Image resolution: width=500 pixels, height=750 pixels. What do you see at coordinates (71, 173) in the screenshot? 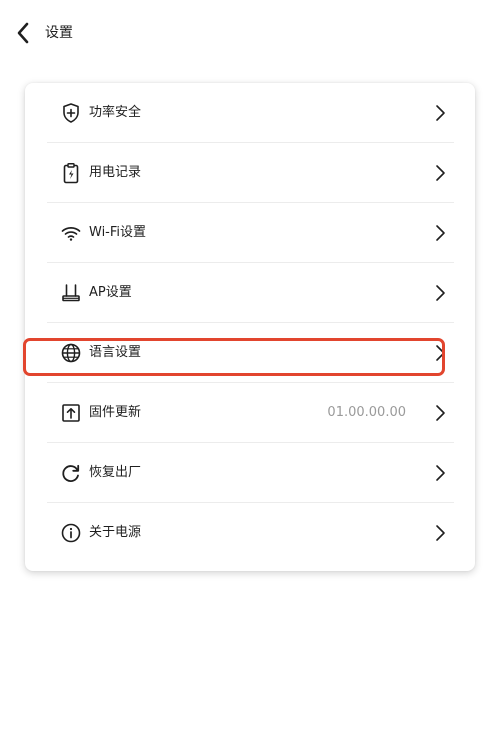
I see `clipboard-bolt-icon` at bounding box center [71, 173].